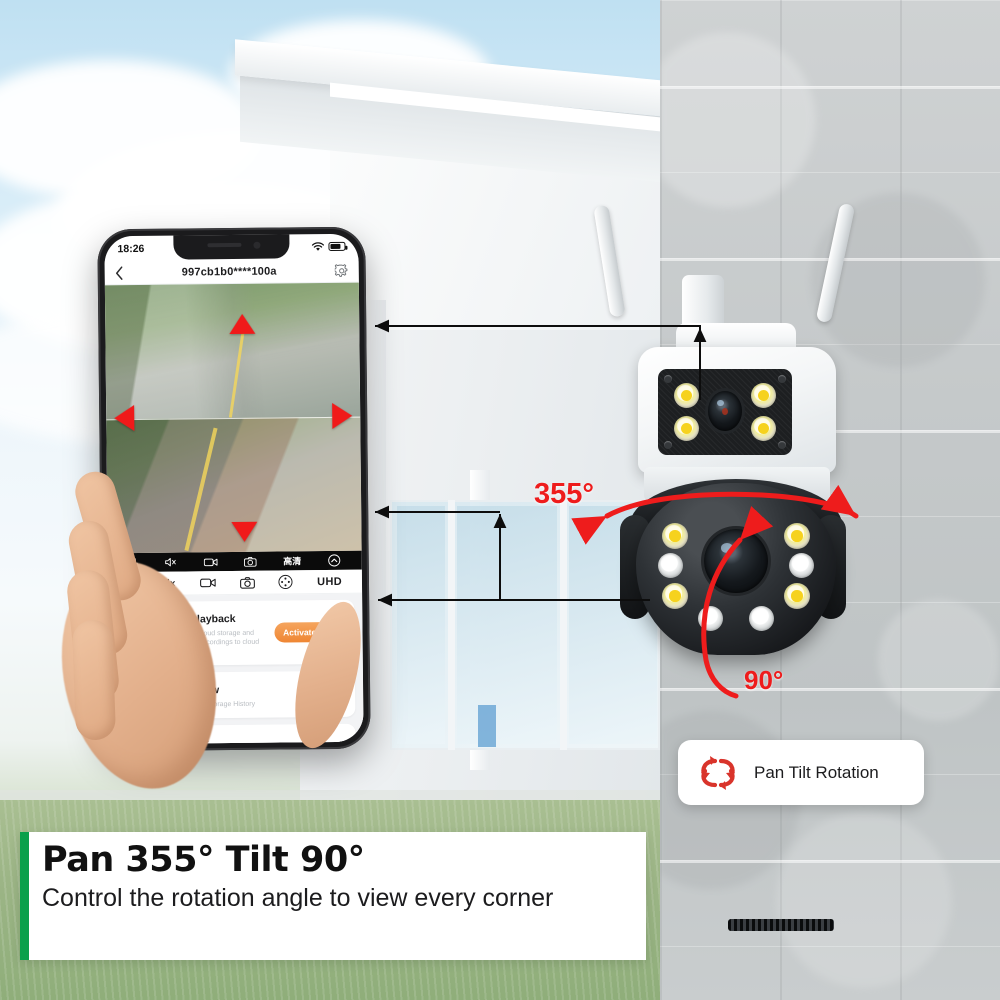 The image size is (1000, 1000). I want to click on badge-label: Pan Tilt Rotation, so click(816, 772).